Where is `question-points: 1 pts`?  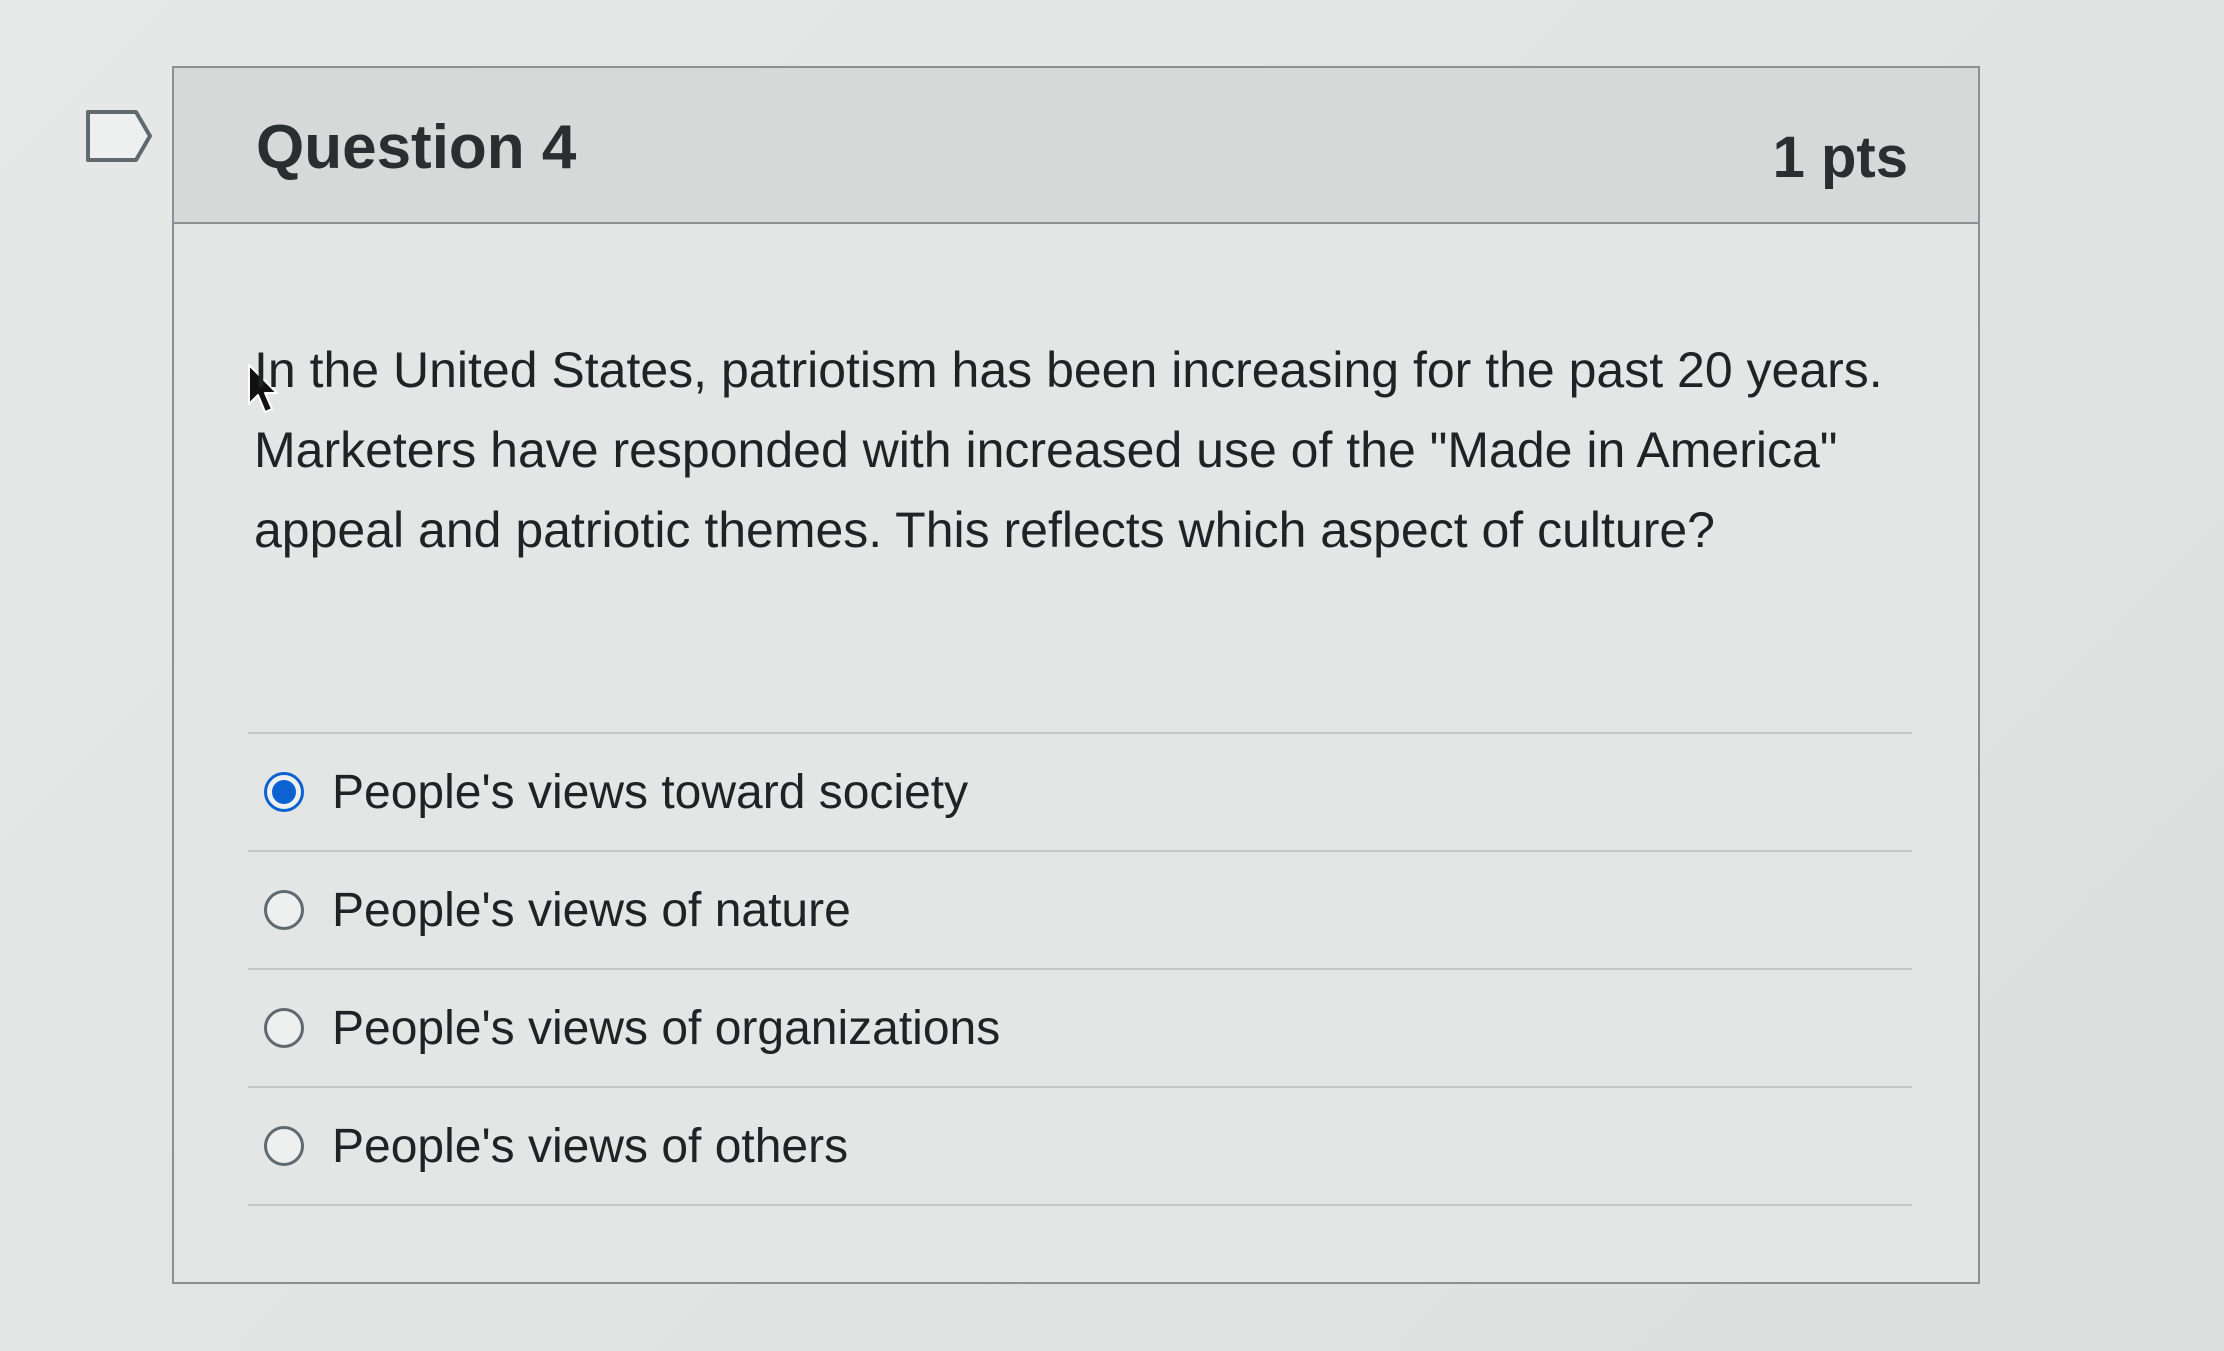 question-points: 1 pts is located at coordinates (1840, 157).